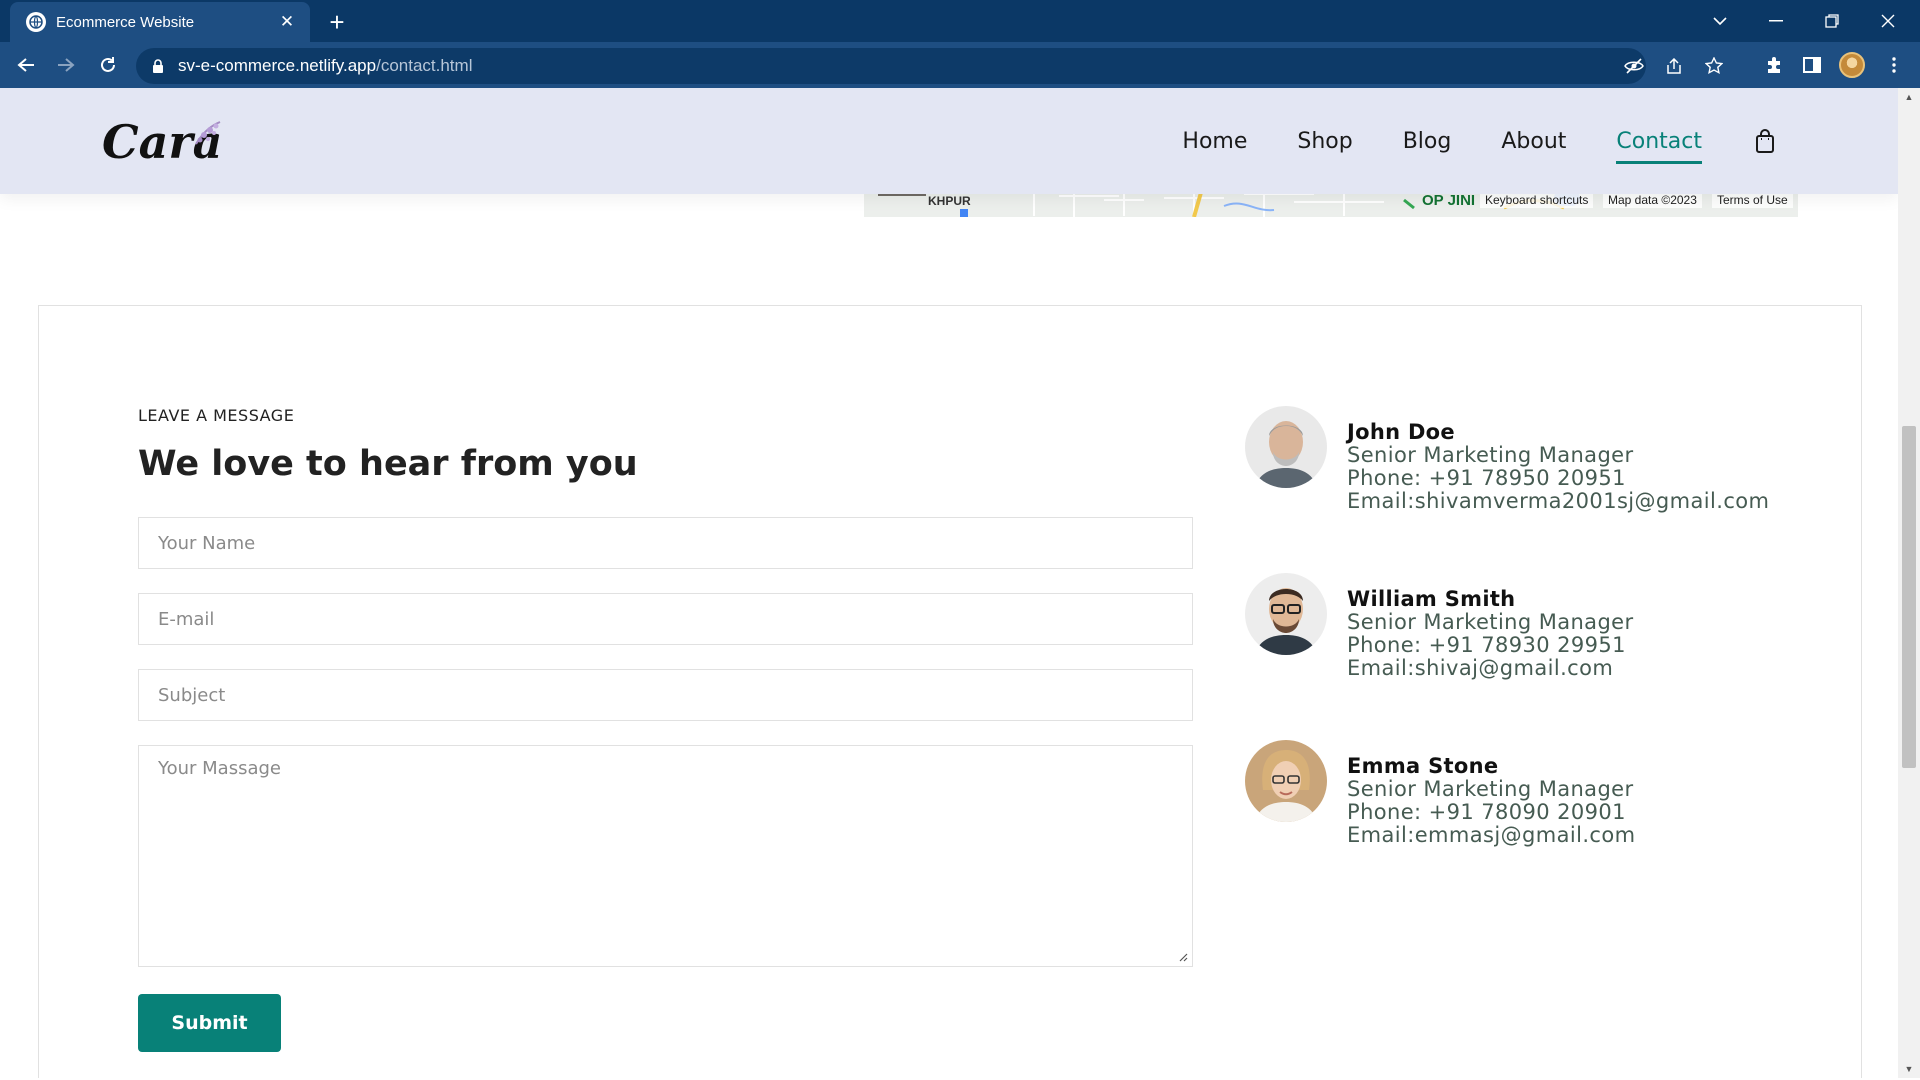 This screenshot has height=1080, width=1920. I want to click on person-name: Emma Stone, so click(1423, 766).